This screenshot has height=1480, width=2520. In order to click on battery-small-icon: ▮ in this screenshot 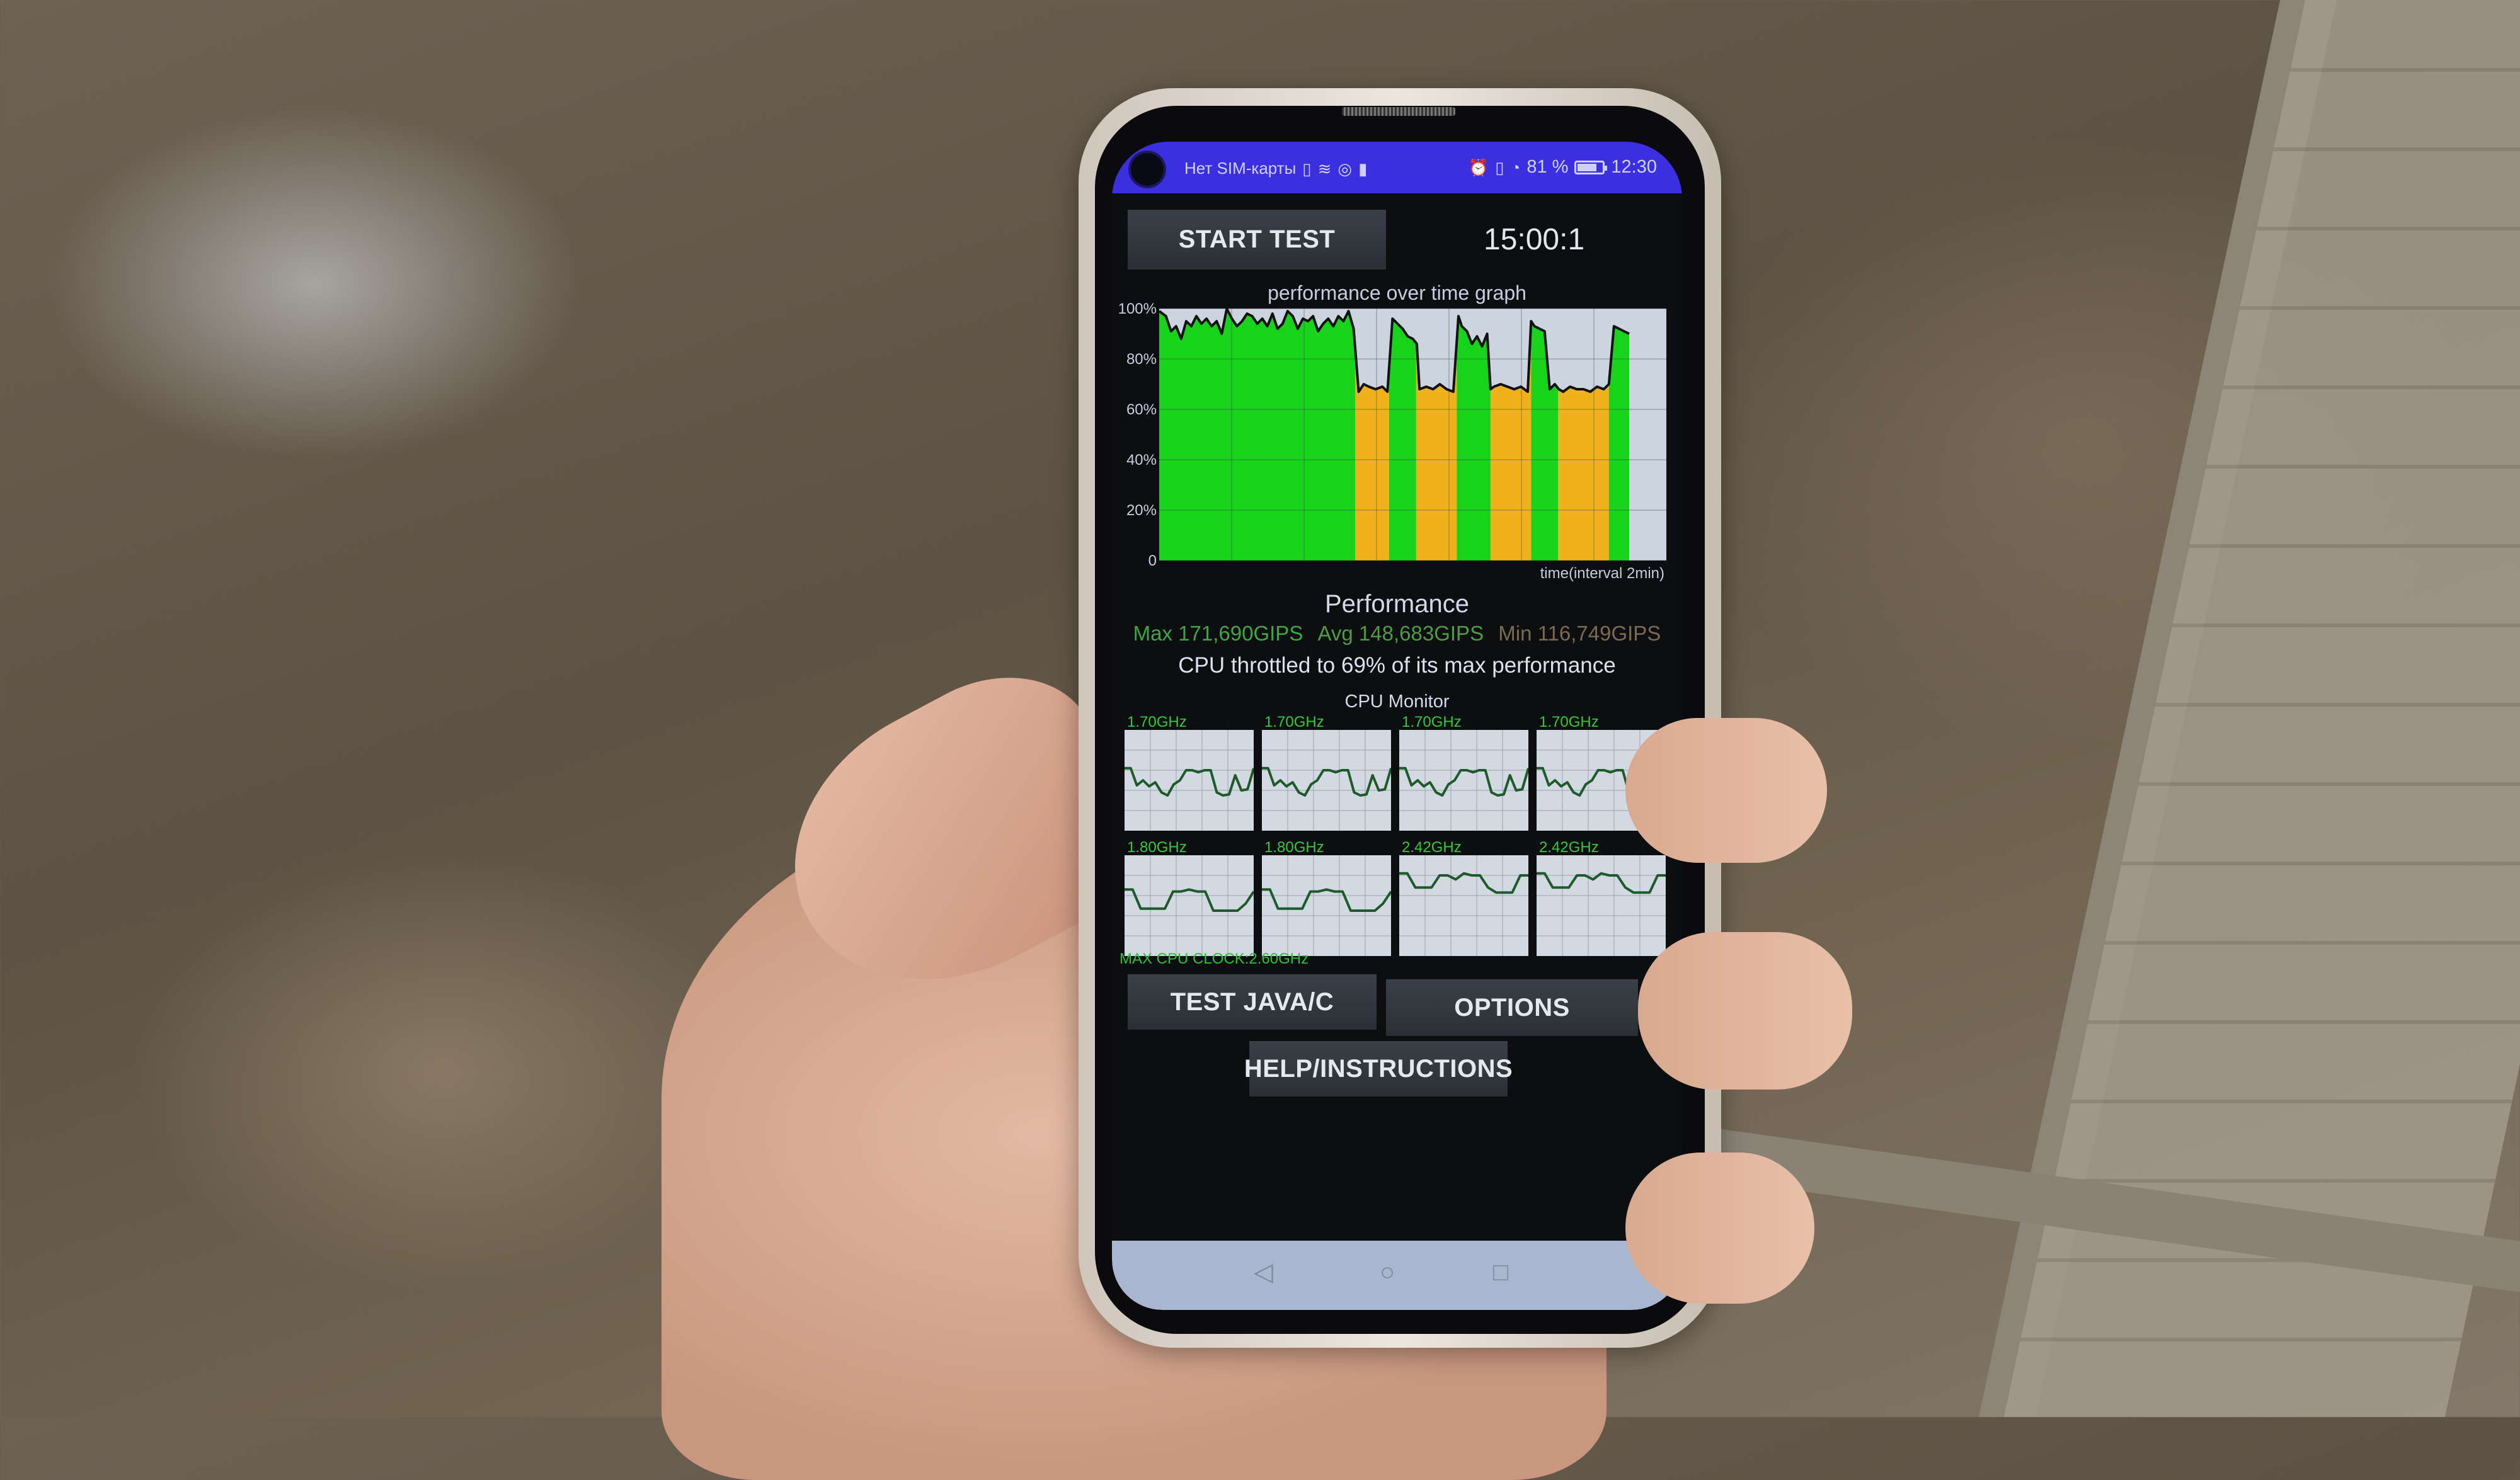, I will do `click(1363, 168)`.